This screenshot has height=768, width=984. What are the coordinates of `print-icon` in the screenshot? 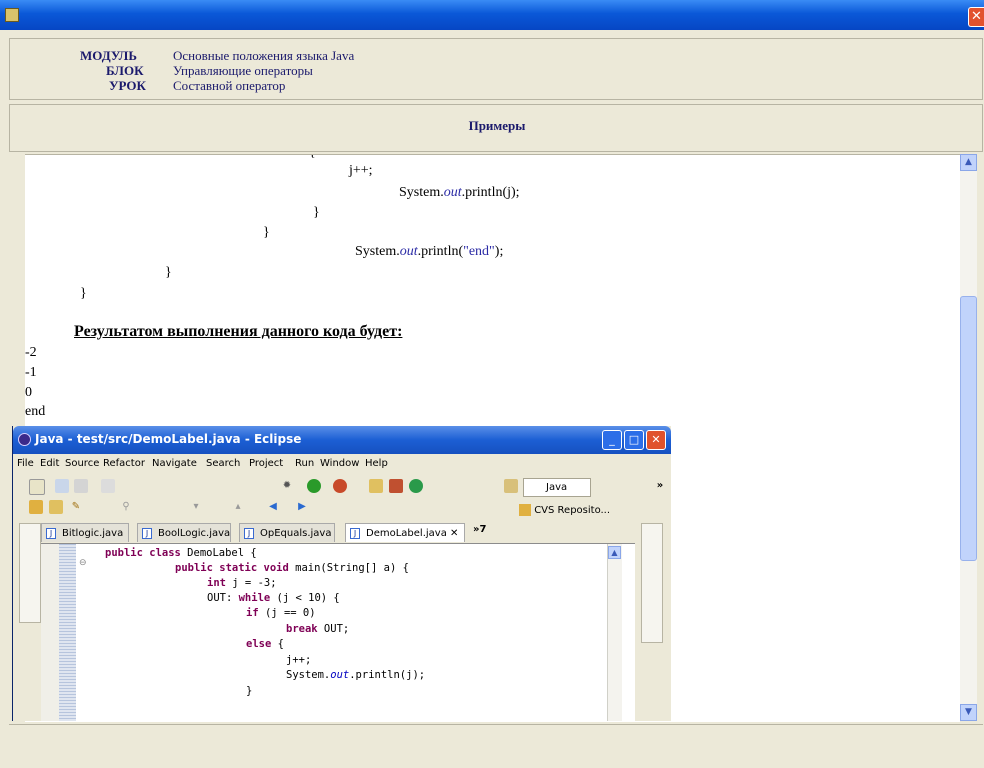 It's located at (81, 486).